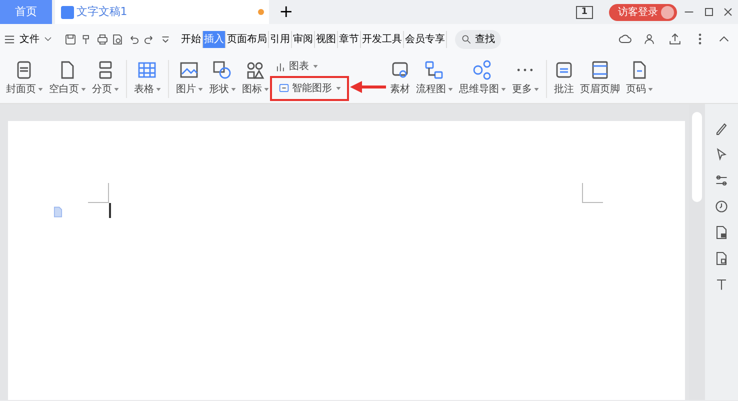  What do you see at coordinates (478, 39) in the screenshot?
I see `search-button: 查找` at bounding box center [478, 39].